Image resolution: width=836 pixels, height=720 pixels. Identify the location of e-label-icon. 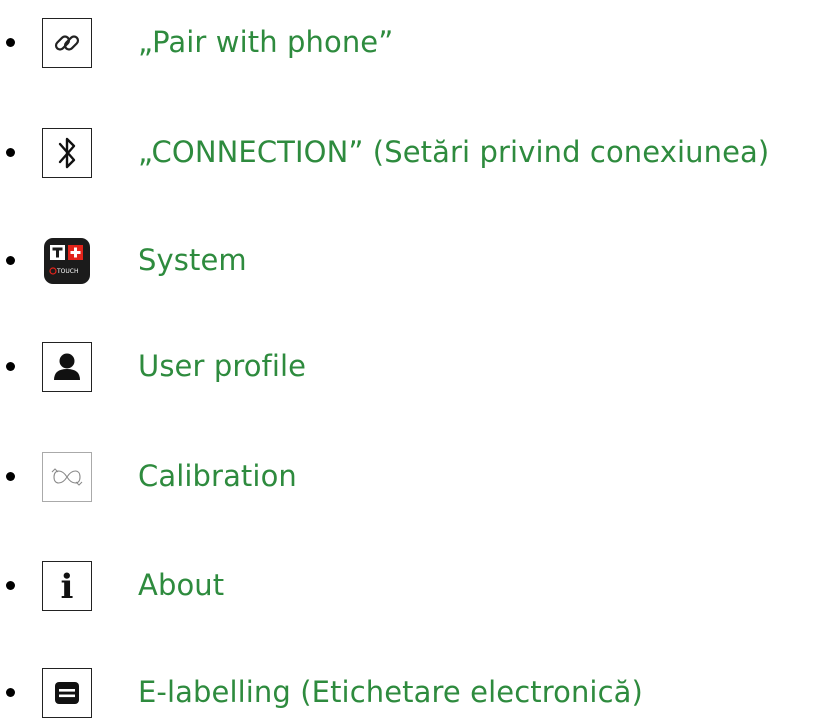
(67, 693).